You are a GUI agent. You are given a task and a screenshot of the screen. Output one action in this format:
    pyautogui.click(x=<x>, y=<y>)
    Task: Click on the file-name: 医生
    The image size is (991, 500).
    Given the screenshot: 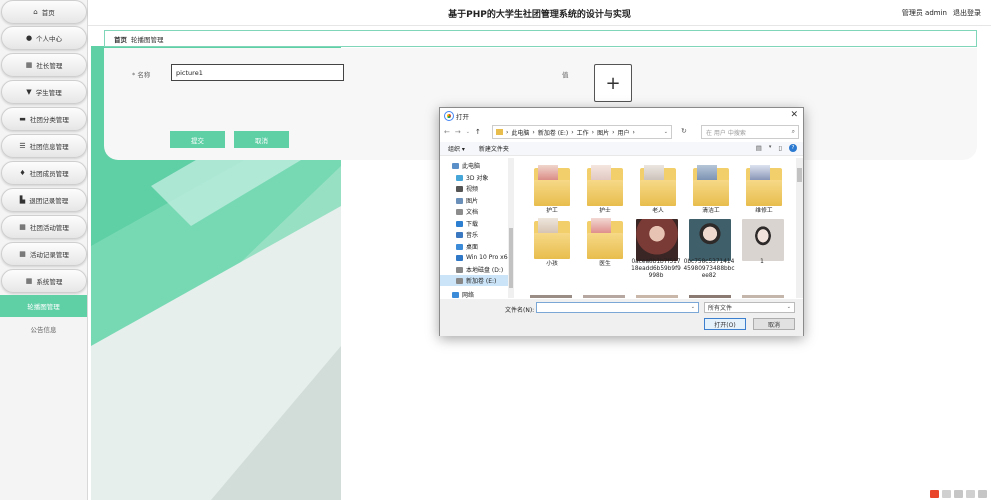 What is the action you would take?
    pyautogui.click(x=605, y=264)
    